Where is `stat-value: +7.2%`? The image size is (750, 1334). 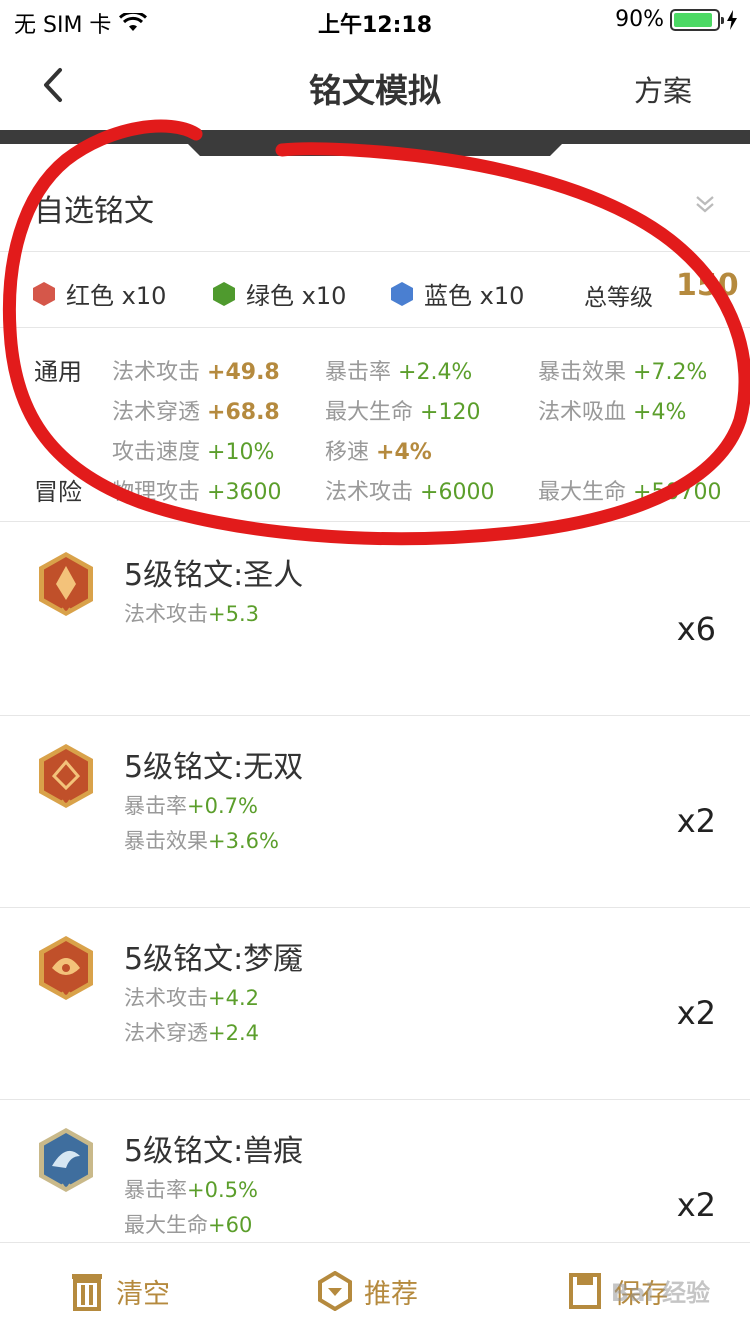 stat-value: +7.2% is located at coordinates (670, 372).